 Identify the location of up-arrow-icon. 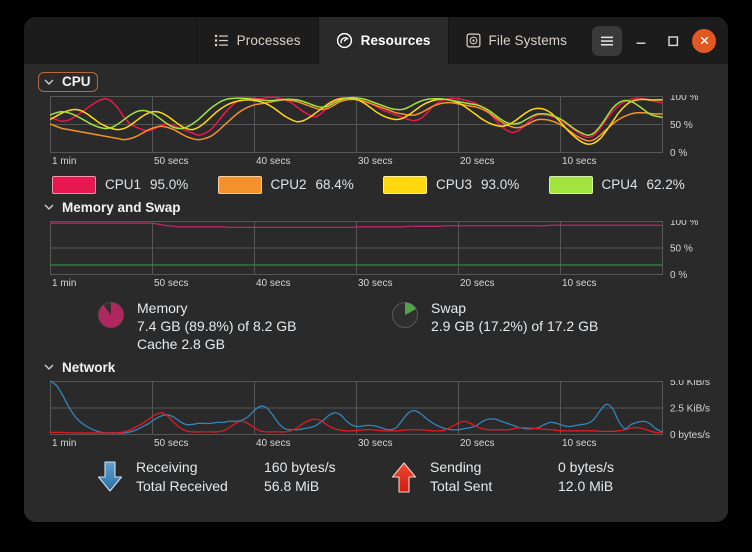
(404, 477).